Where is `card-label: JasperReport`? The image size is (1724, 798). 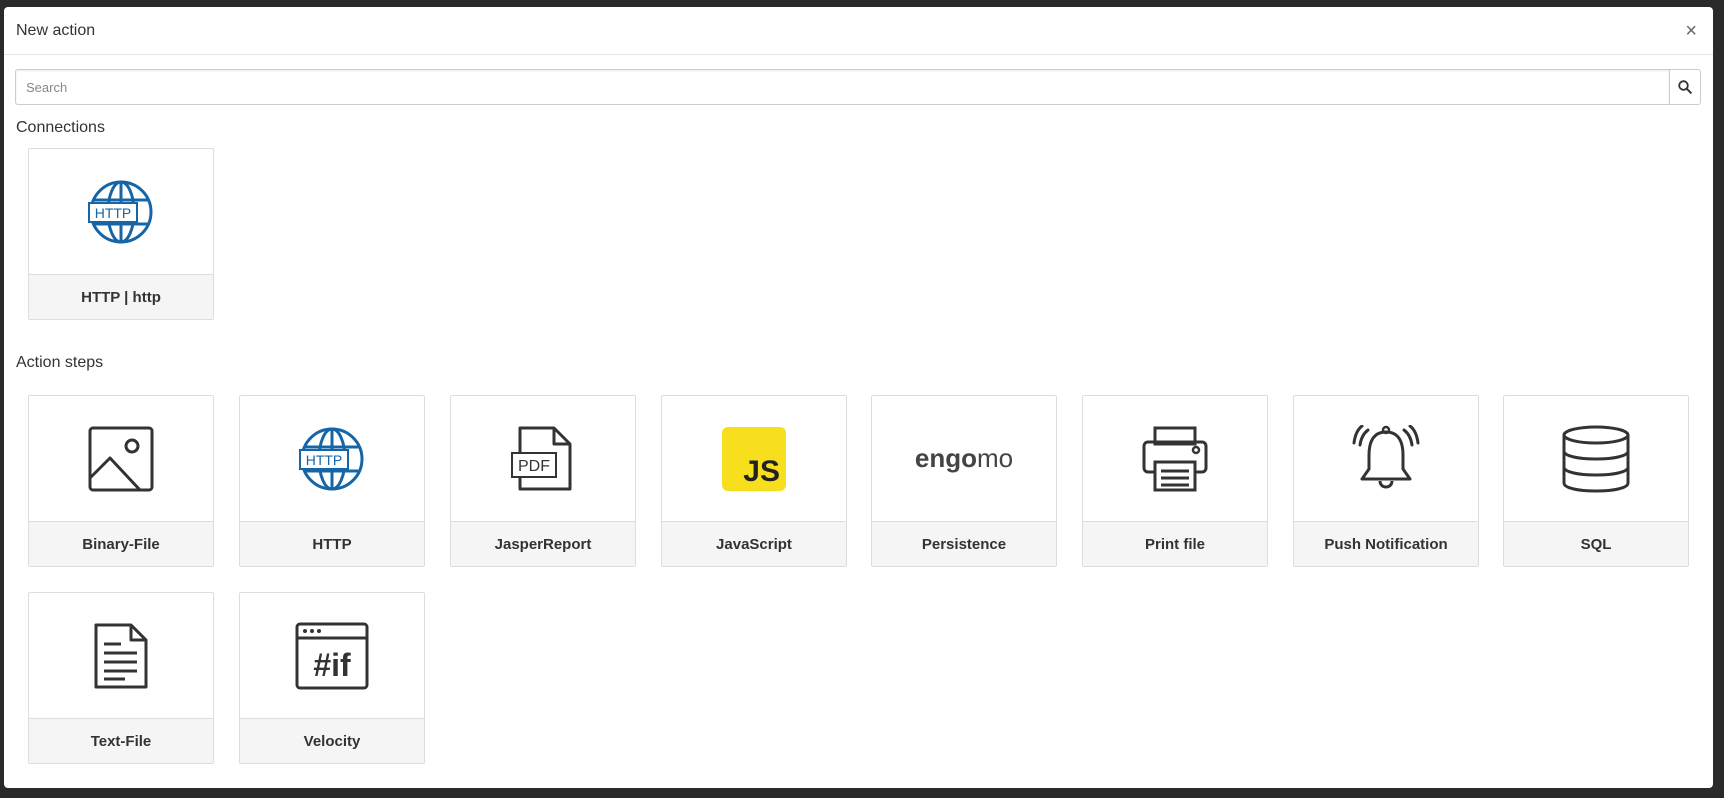
card-label: JasperReport is located at coordinates (543, 544).